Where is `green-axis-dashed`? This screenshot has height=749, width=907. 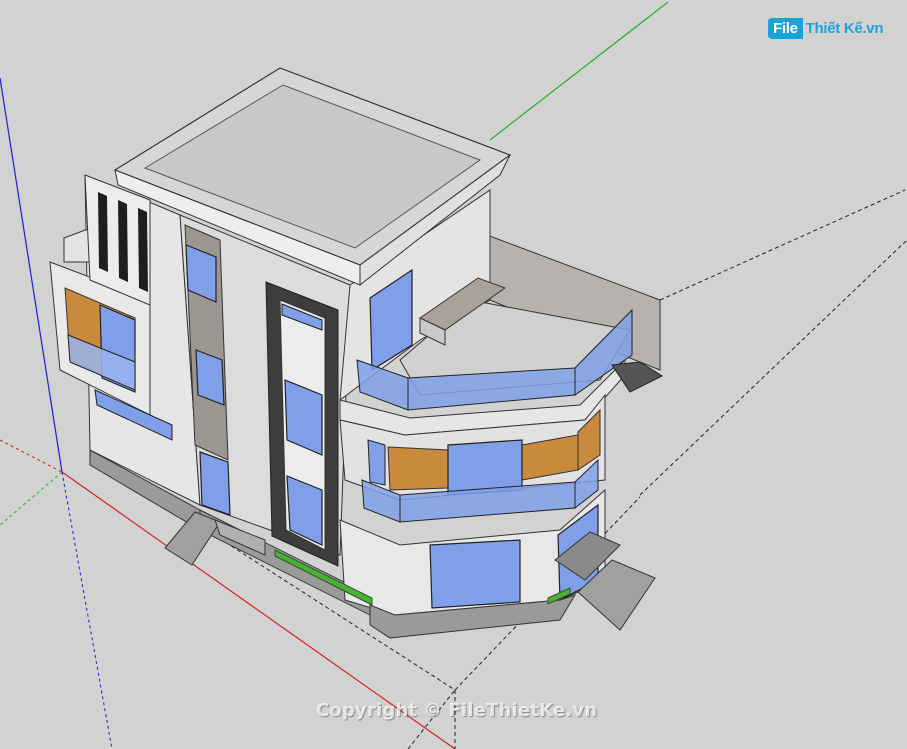 green-axis-dashed is located at coordinates (31, 498).